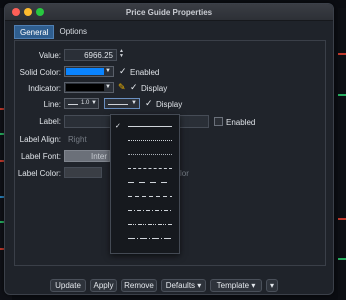 The image size is (346, 300). Describe the element at coordinates (85, 87) in the screenshot. I see `indicator-color-swatch` at that location.